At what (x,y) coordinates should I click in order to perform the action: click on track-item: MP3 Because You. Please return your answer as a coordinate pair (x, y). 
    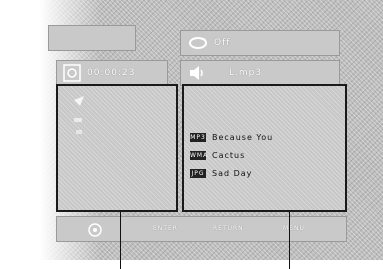
    Looking at the image, I should click on (231, 137).